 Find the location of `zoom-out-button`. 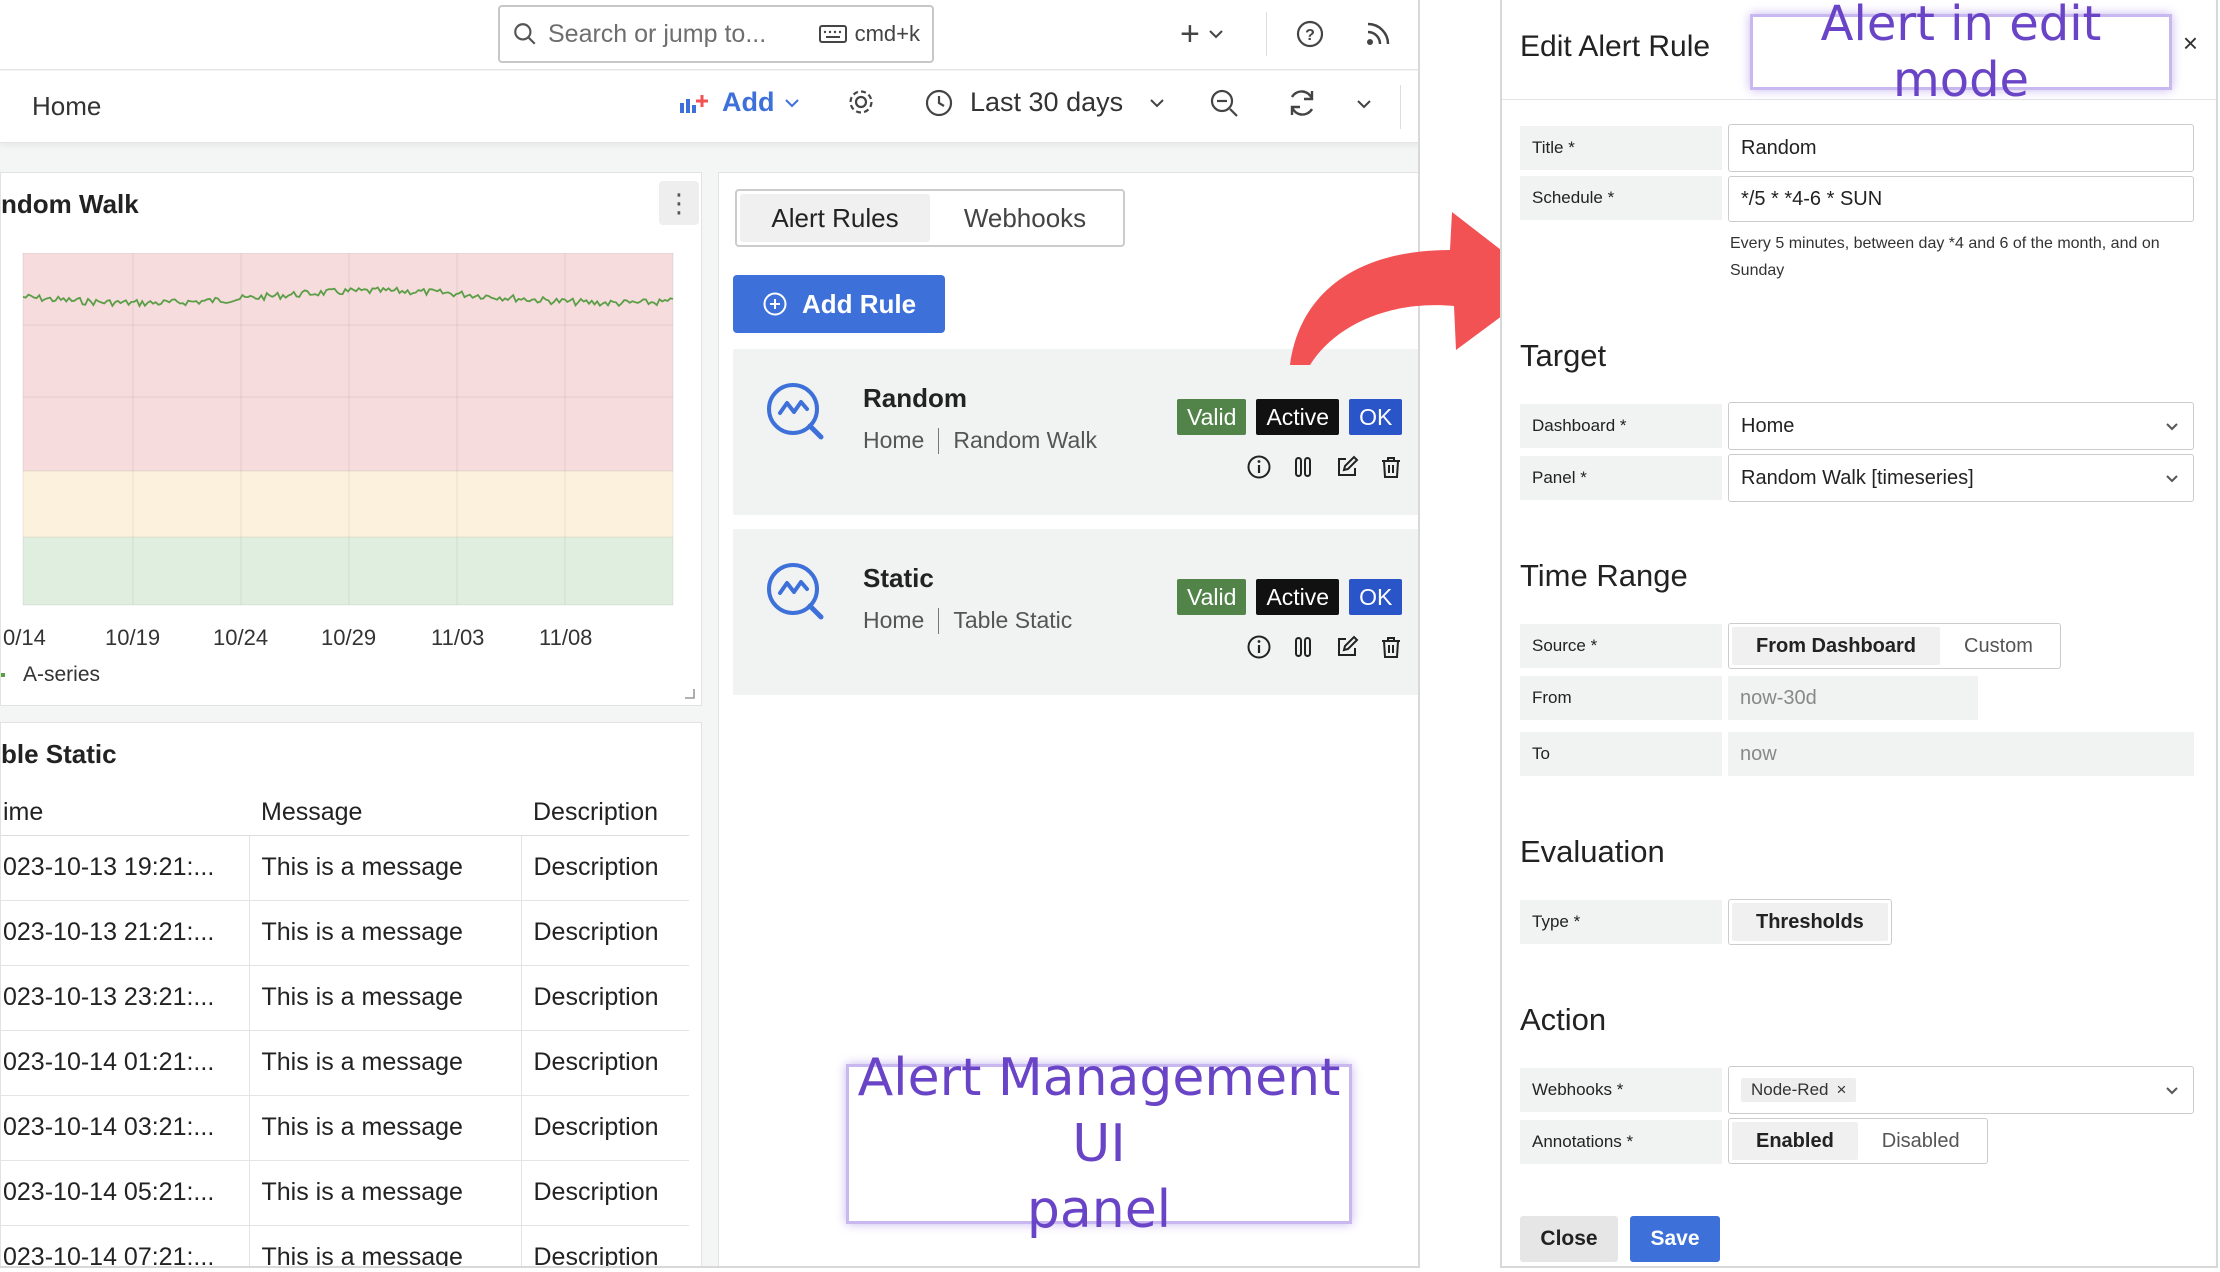

zoom-out-button is located at coordinates (1224, 103).